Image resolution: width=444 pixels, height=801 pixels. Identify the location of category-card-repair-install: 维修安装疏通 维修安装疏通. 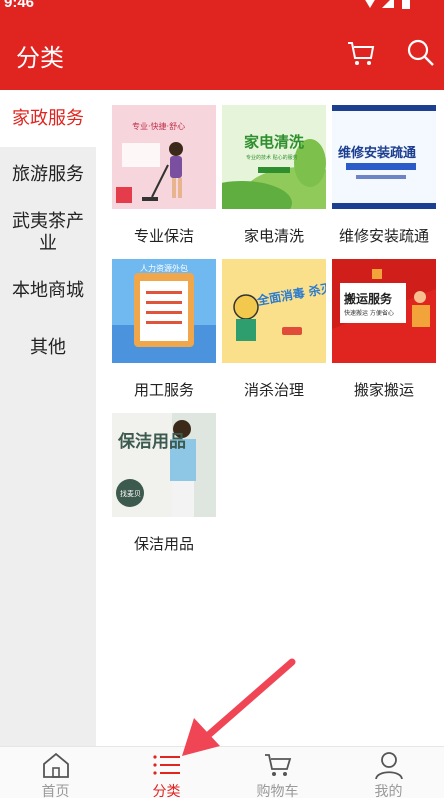
(384, 175).